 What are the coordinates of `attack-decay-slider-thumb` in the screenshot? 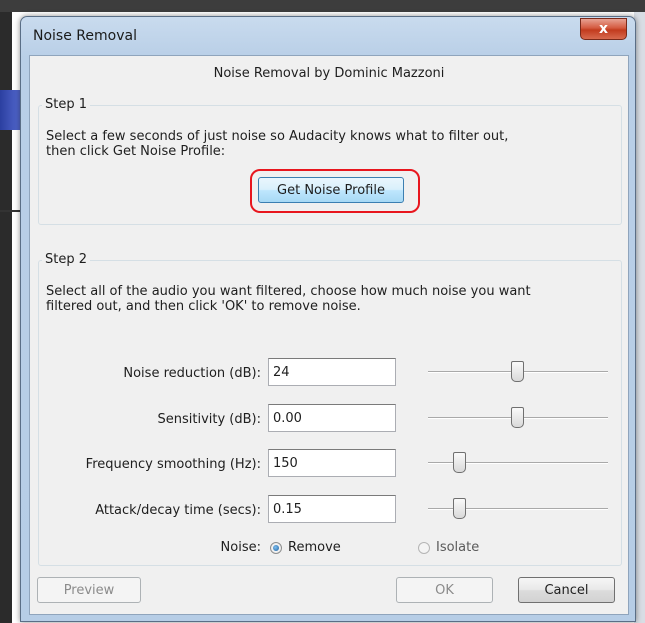 It's located at (459, 508).